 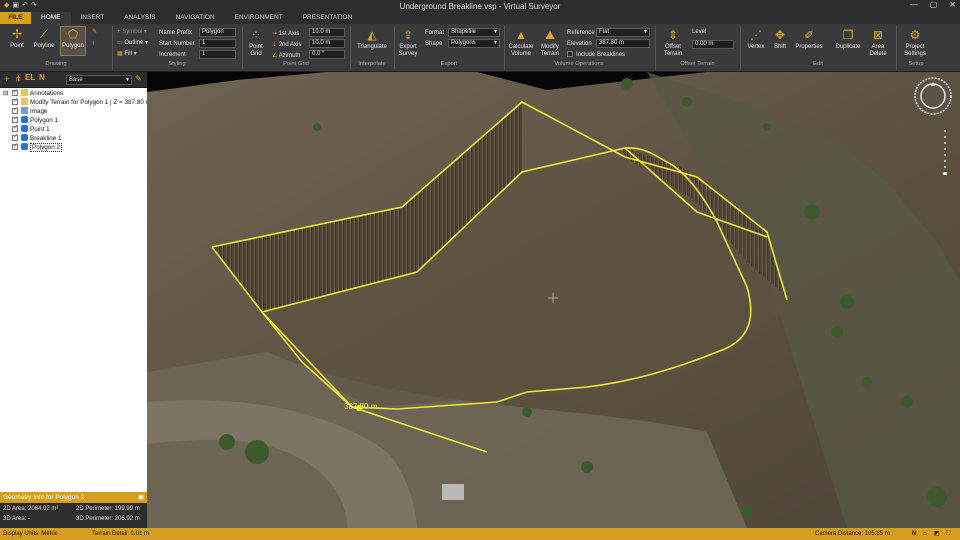 What do you see at coordinates (848, 39) in the screenshot?
I see `duplicate-button: ❐ Duplicate` at bounding box center [848, 39].